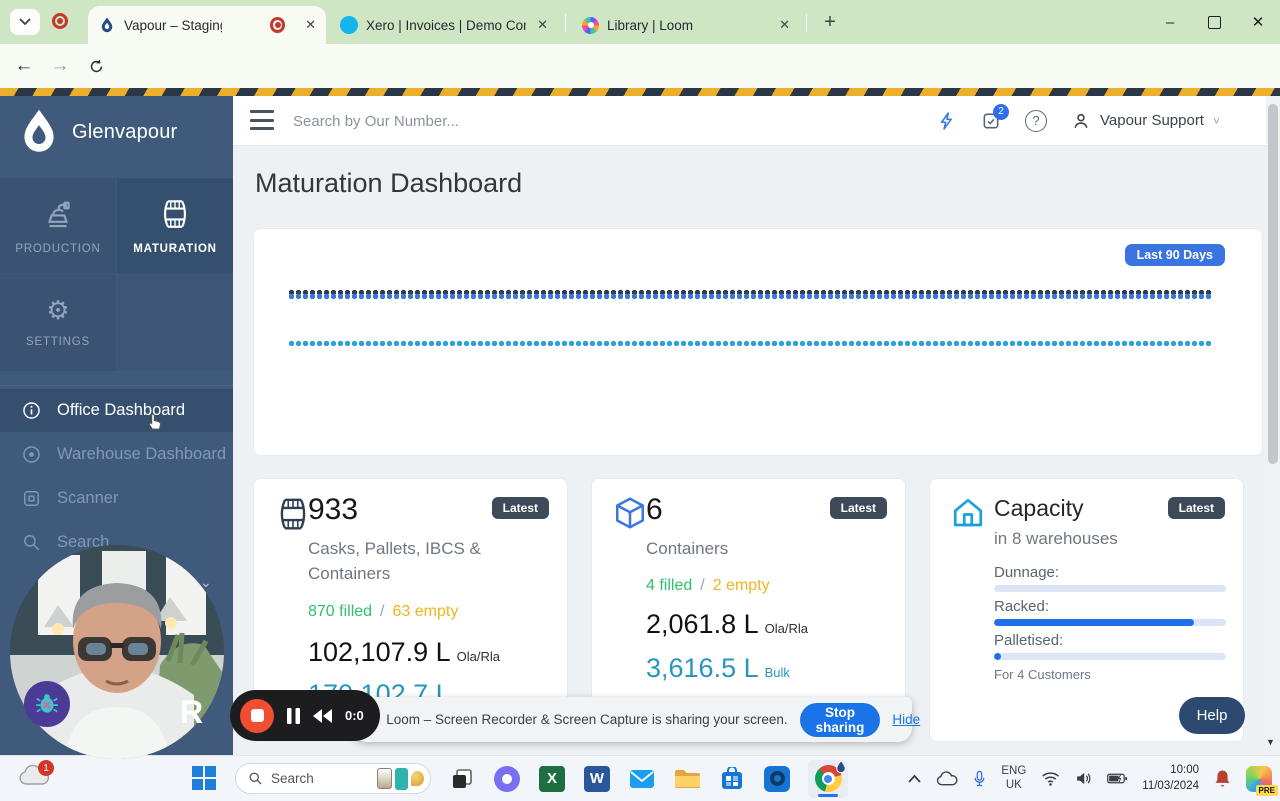 The image size is (1280, 801). Describe the element at coordinates (640, 85) in the screenshot. I see `browser-toolbar: ← → staging.vapour.scot/maturation ☆ ⋮` at that location.